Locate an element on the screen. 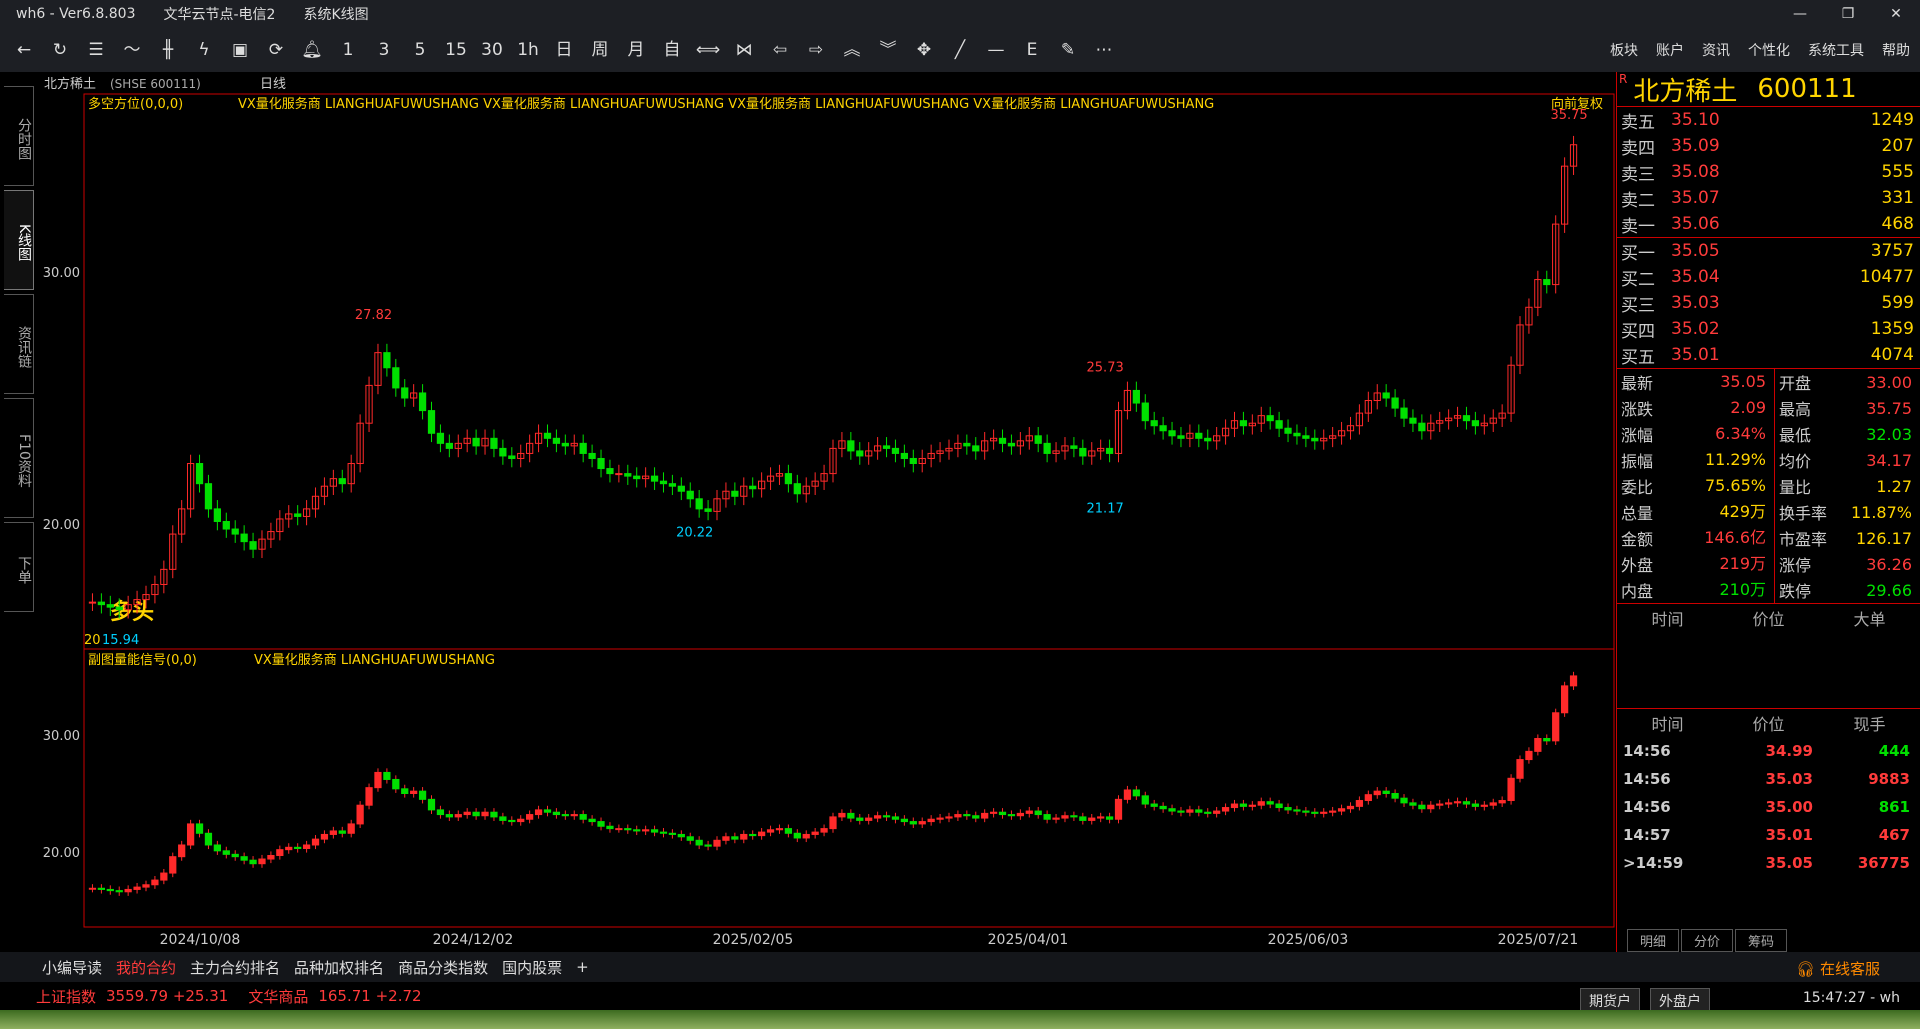 This screenshot has height=1029, width=1920. period-week: 周 is located at coordinates (600, 50).